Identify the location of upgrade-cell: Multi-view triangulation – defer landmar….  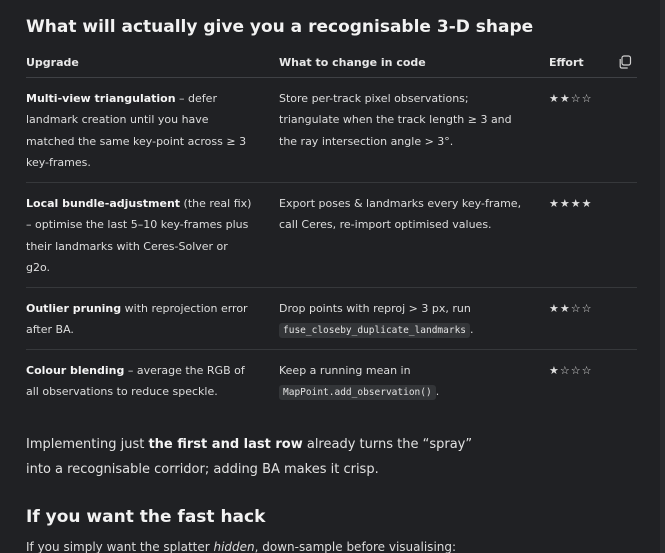
(136, 130).